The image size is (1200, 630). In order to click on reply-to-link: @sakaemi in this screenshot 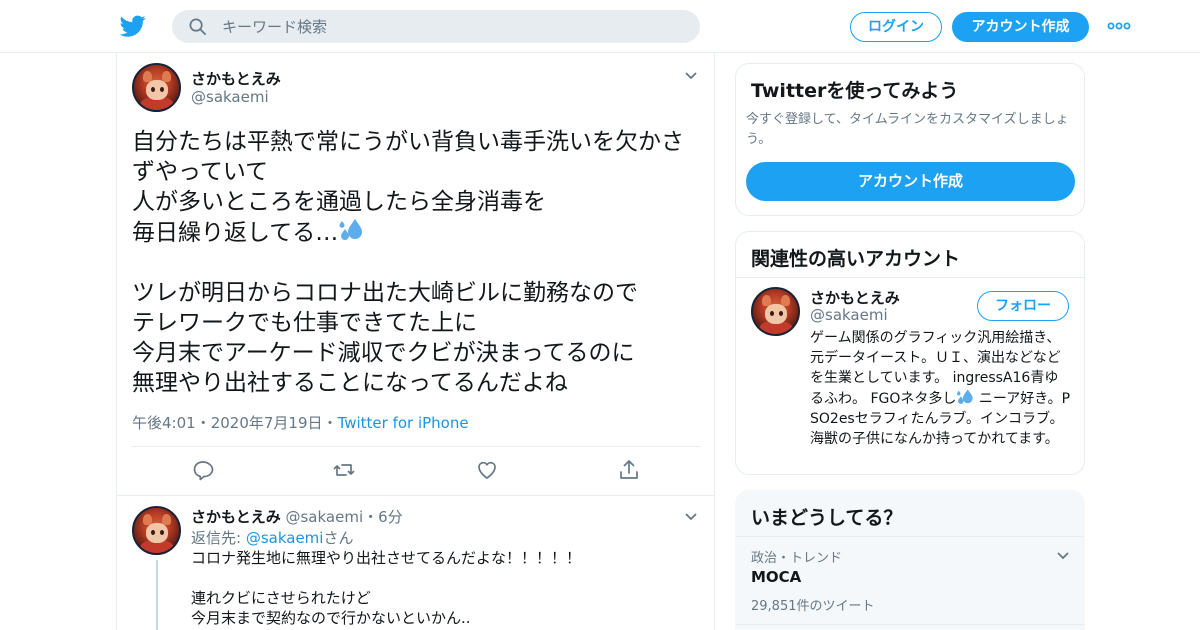, I will do `click(285, 538)`.